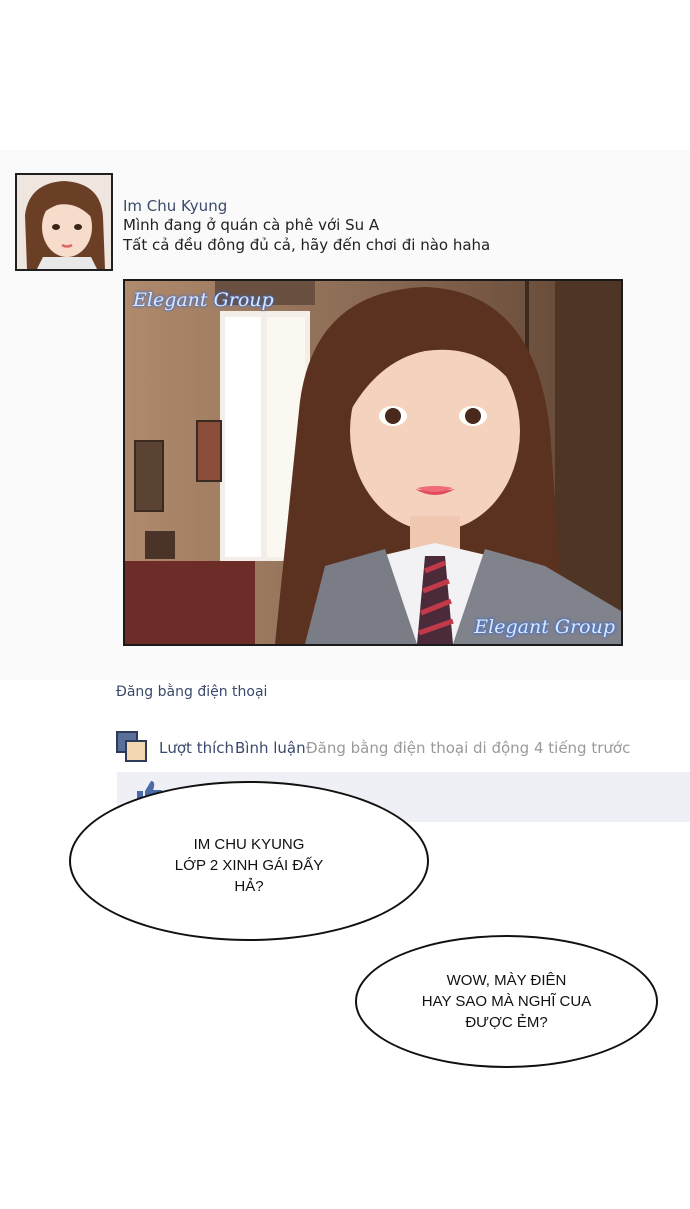  I want to click on avatar-portrait-illustration, so click(64, 222).